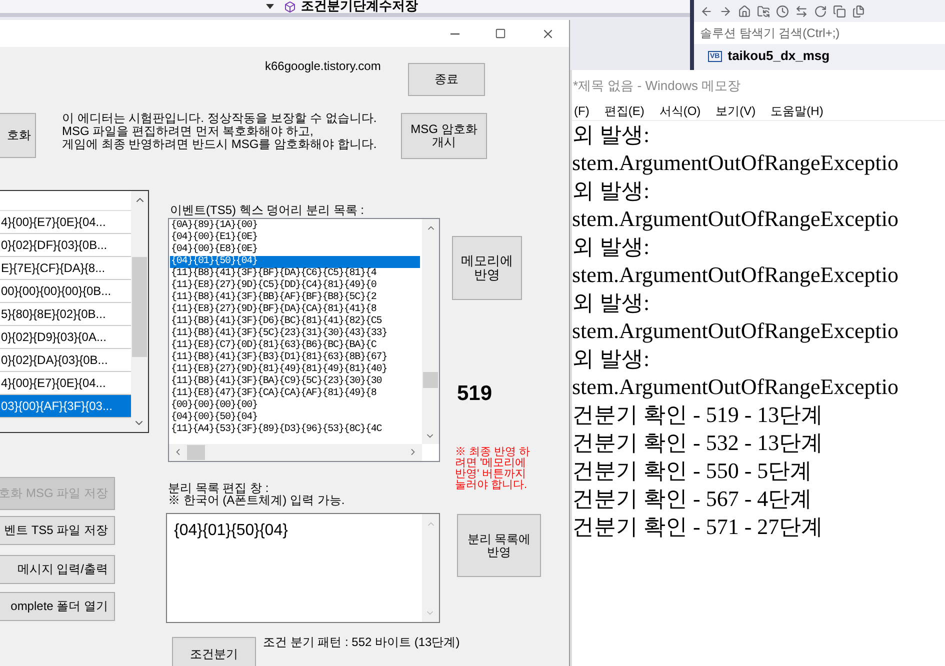 Image resolution: width=945 pixels, height=666 pixels. What do you see at coordinates (295, 250) in the screenshot?
I see `hex-item: {04}{00}{E8}{0E}` at bounding box center [295, 250].